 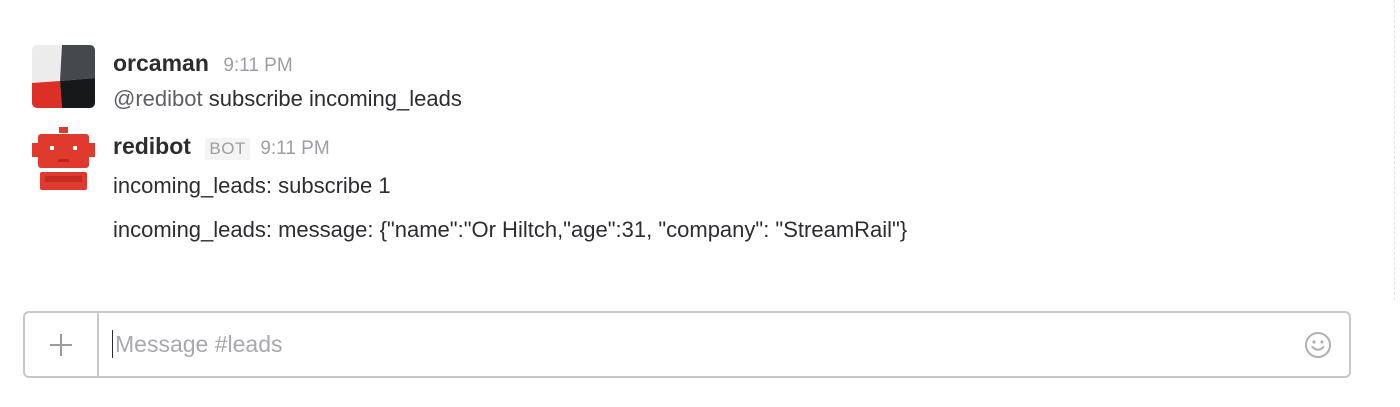 I want to click on orcaman-avatar, so click(x=63, y=76).